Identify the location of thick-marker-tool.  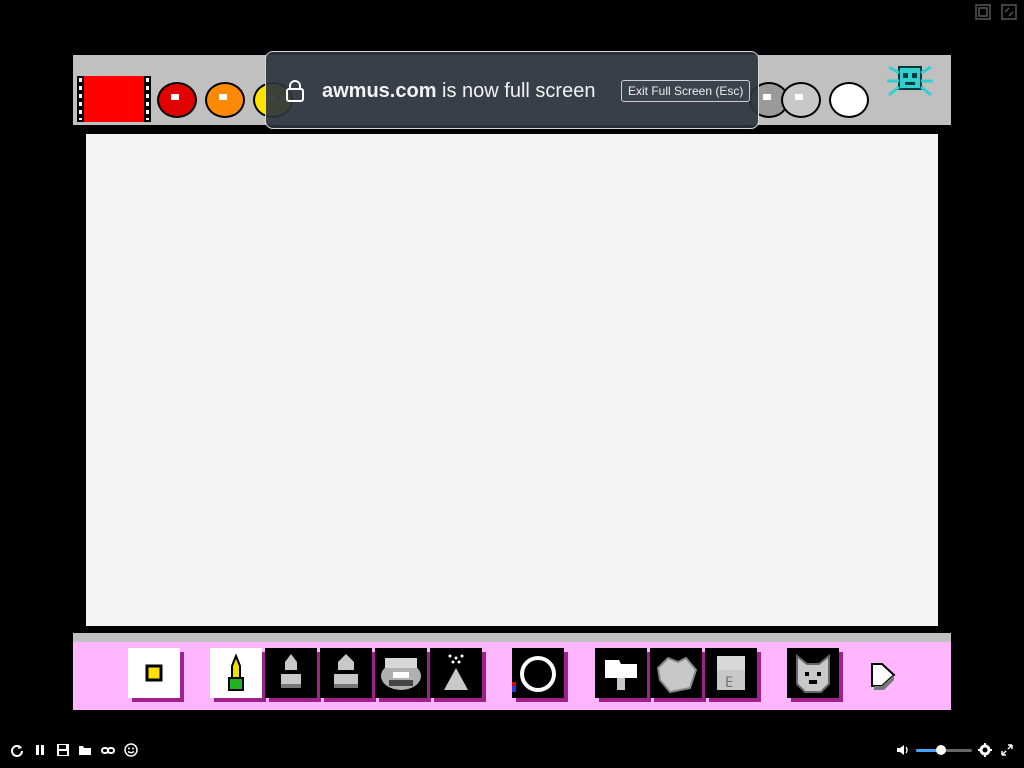
(346, 673).